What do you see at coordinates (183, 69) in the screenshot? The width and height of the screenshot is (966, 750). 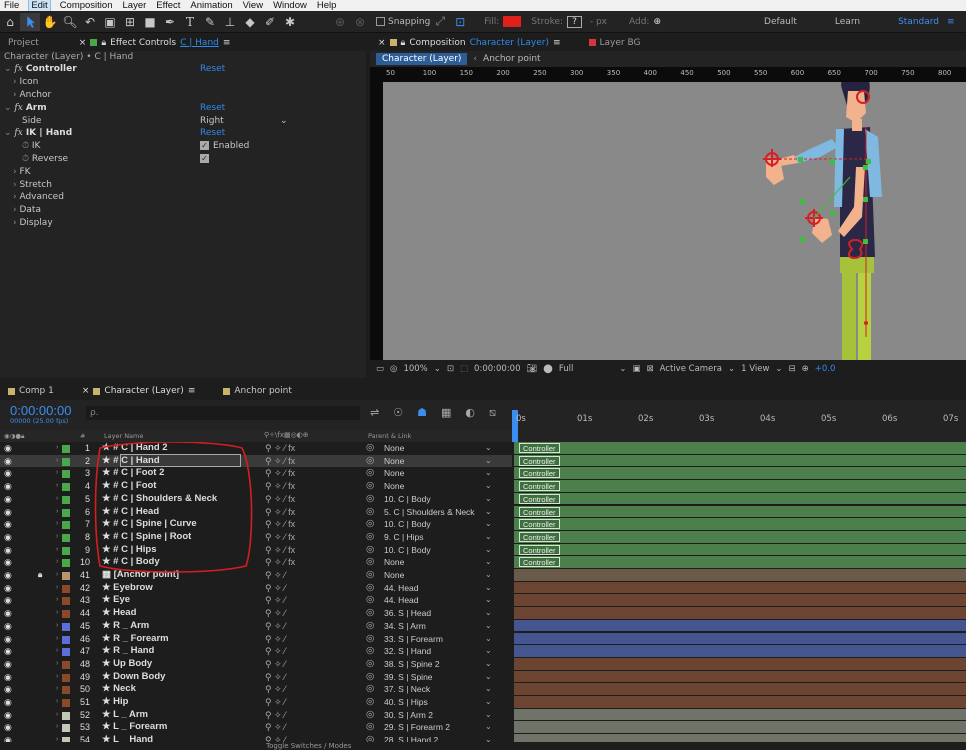 I see `effect-row: ⌄ fx Controller Reset` at bounding box center [183, 69].